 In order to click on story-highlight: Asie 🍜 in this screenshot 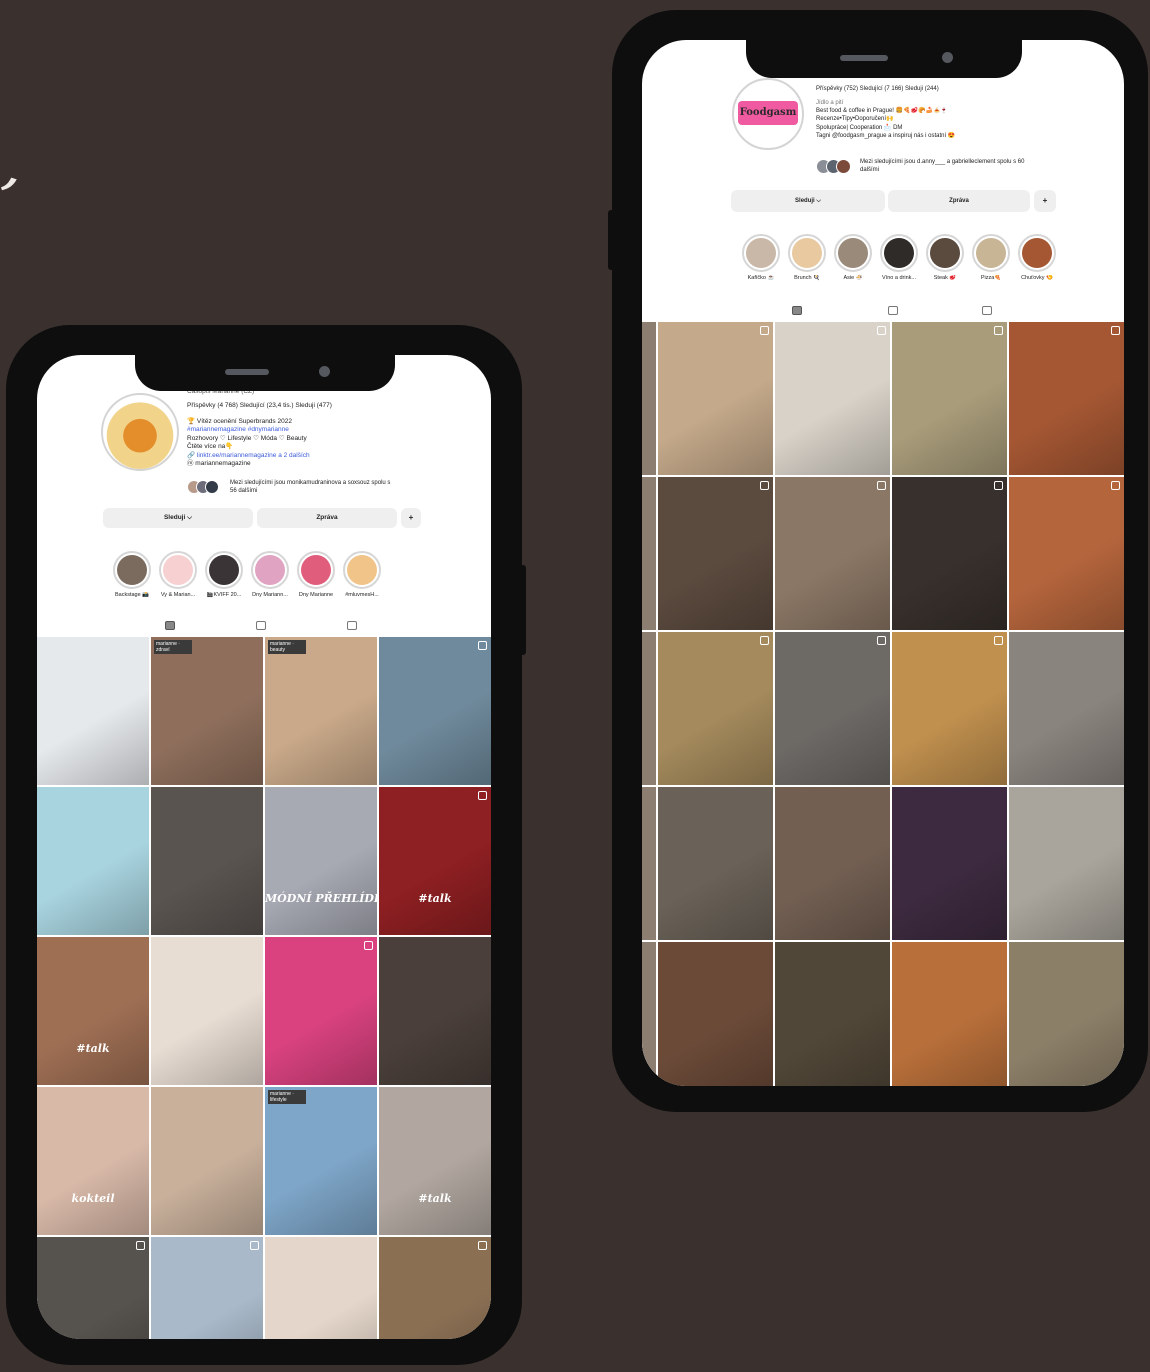, I will do `click(853, 257)`.